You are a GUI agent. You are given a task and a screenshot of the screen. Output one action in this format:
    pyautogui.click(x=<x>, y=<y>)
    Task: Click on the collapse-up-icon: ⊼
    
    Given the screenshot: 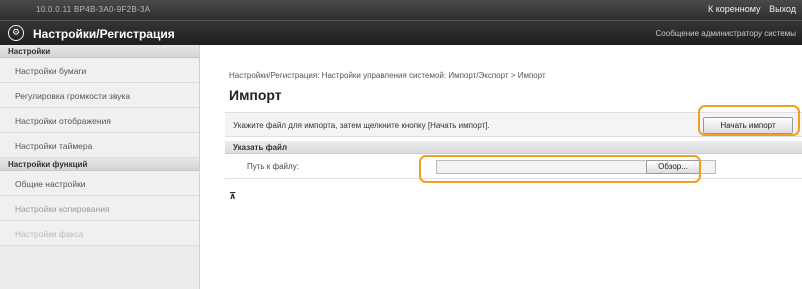 What is the action you would take?
    pyautogui.click(x=232, y=196)
    